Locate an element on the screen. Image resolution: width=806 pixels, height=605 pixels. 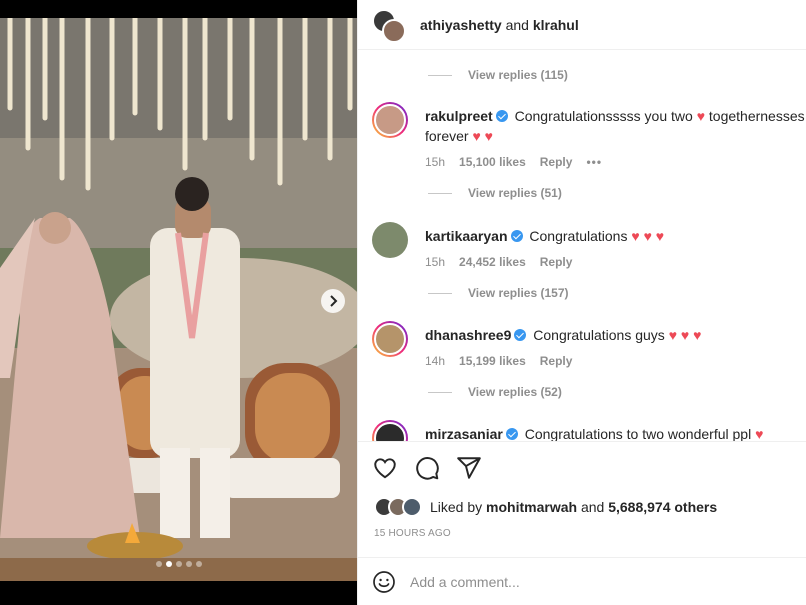
post-actions is located at coordinates (427, 468).